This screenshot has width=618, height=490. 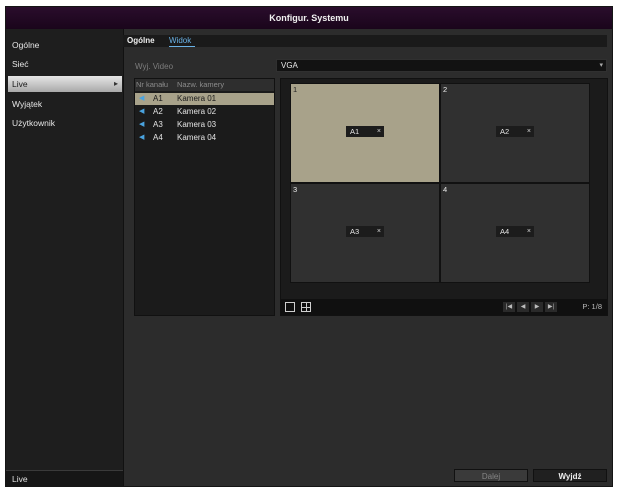 What do you see at coordinates (158, 98) in the screenshot?
I see `camera-id: A1` at bounding box center [158, 98].